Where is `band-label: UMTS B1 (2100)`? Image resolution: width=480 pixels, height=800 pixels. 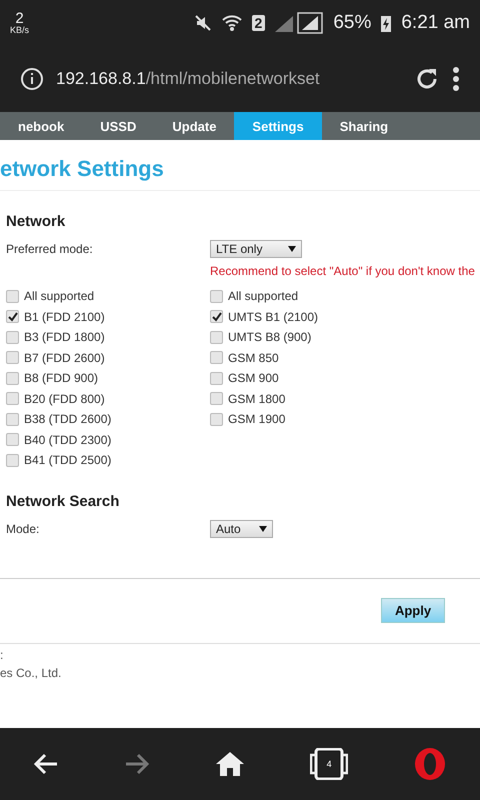
band-label: UMTS B1 (2100) is located at coordinates (273, 317).